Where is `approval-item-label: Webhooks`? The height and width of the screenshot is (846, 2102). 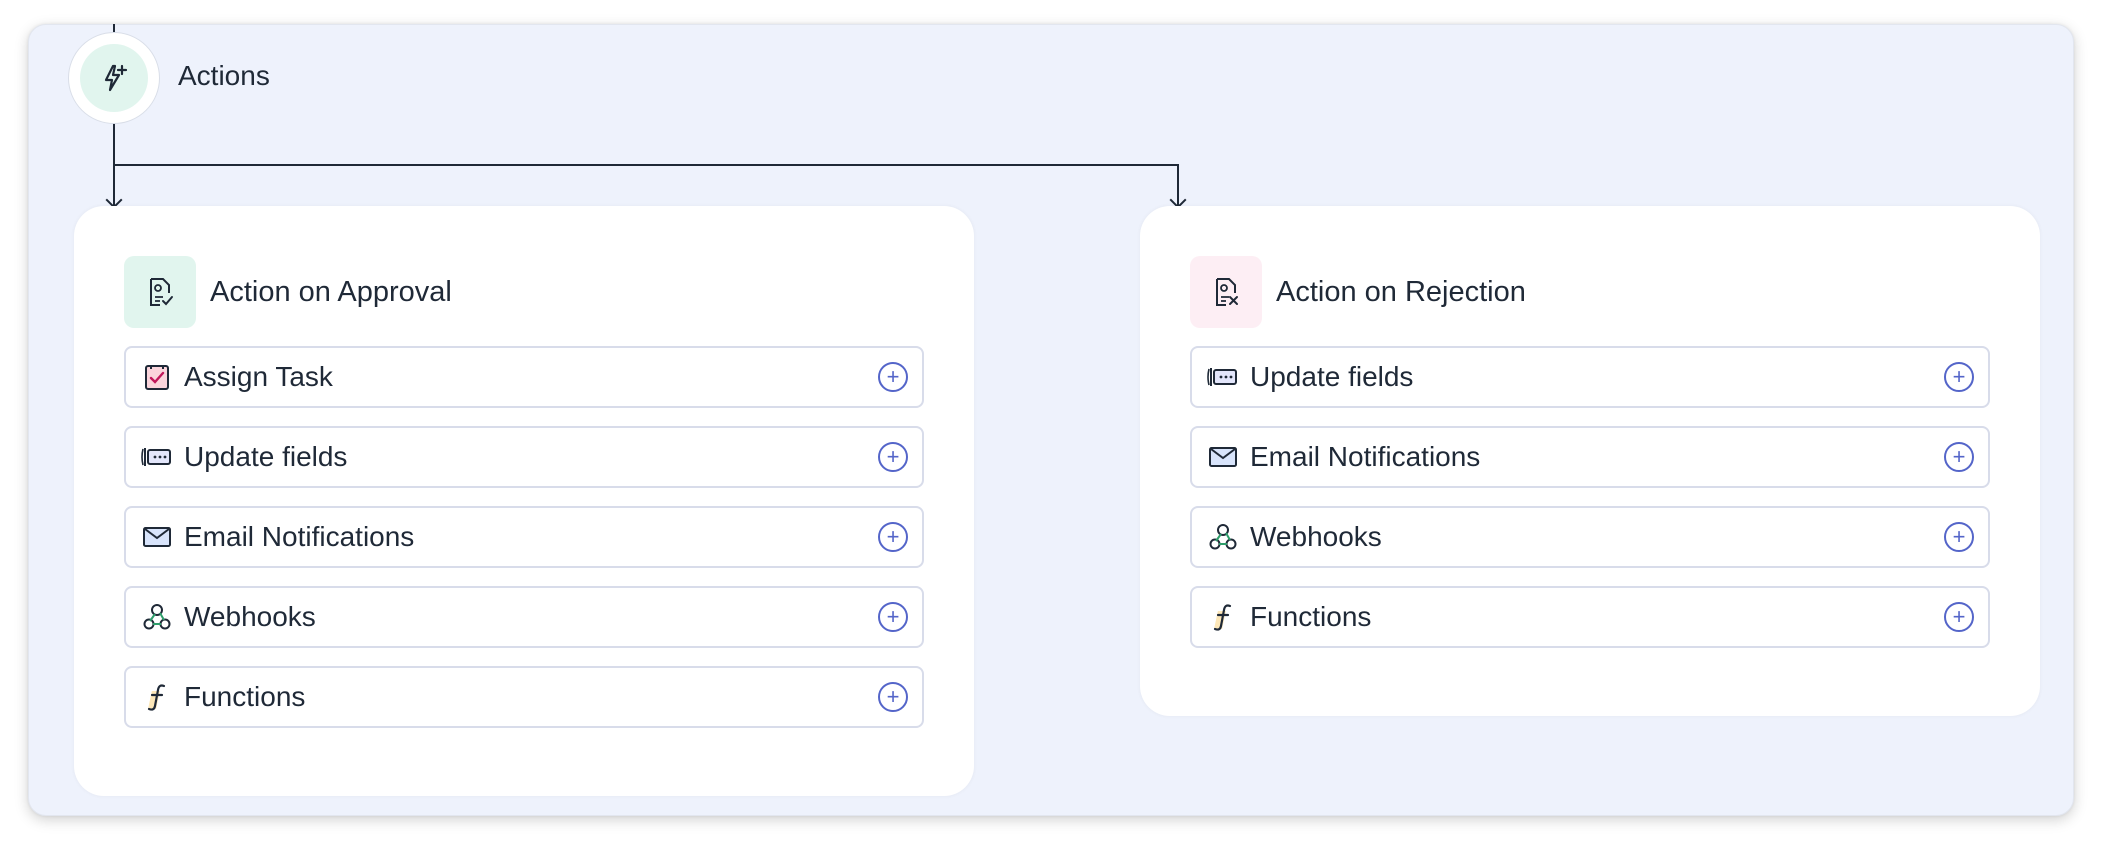 approval-item-label: Webhooks is located at coordinates (250, 616).